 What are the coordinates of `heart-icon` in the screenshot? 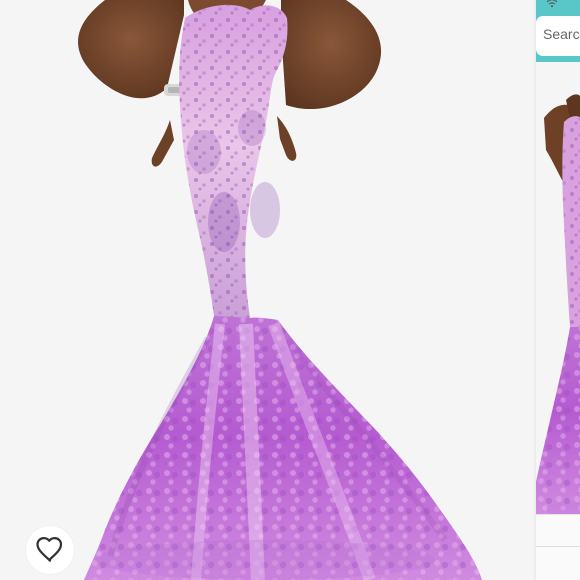 It's located at (49, 549).